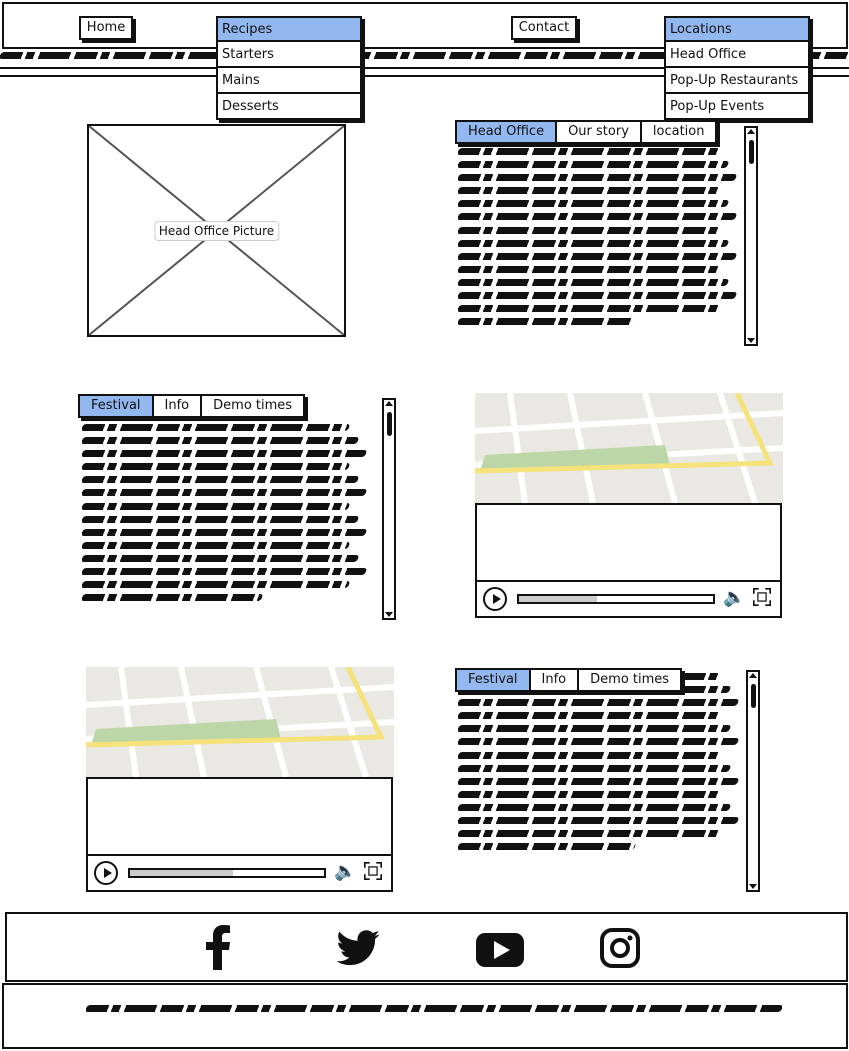  What do you see at coordinates (218, 947) in the screenshot?
I see `facebook-icon` at bounding box center [218, 947].